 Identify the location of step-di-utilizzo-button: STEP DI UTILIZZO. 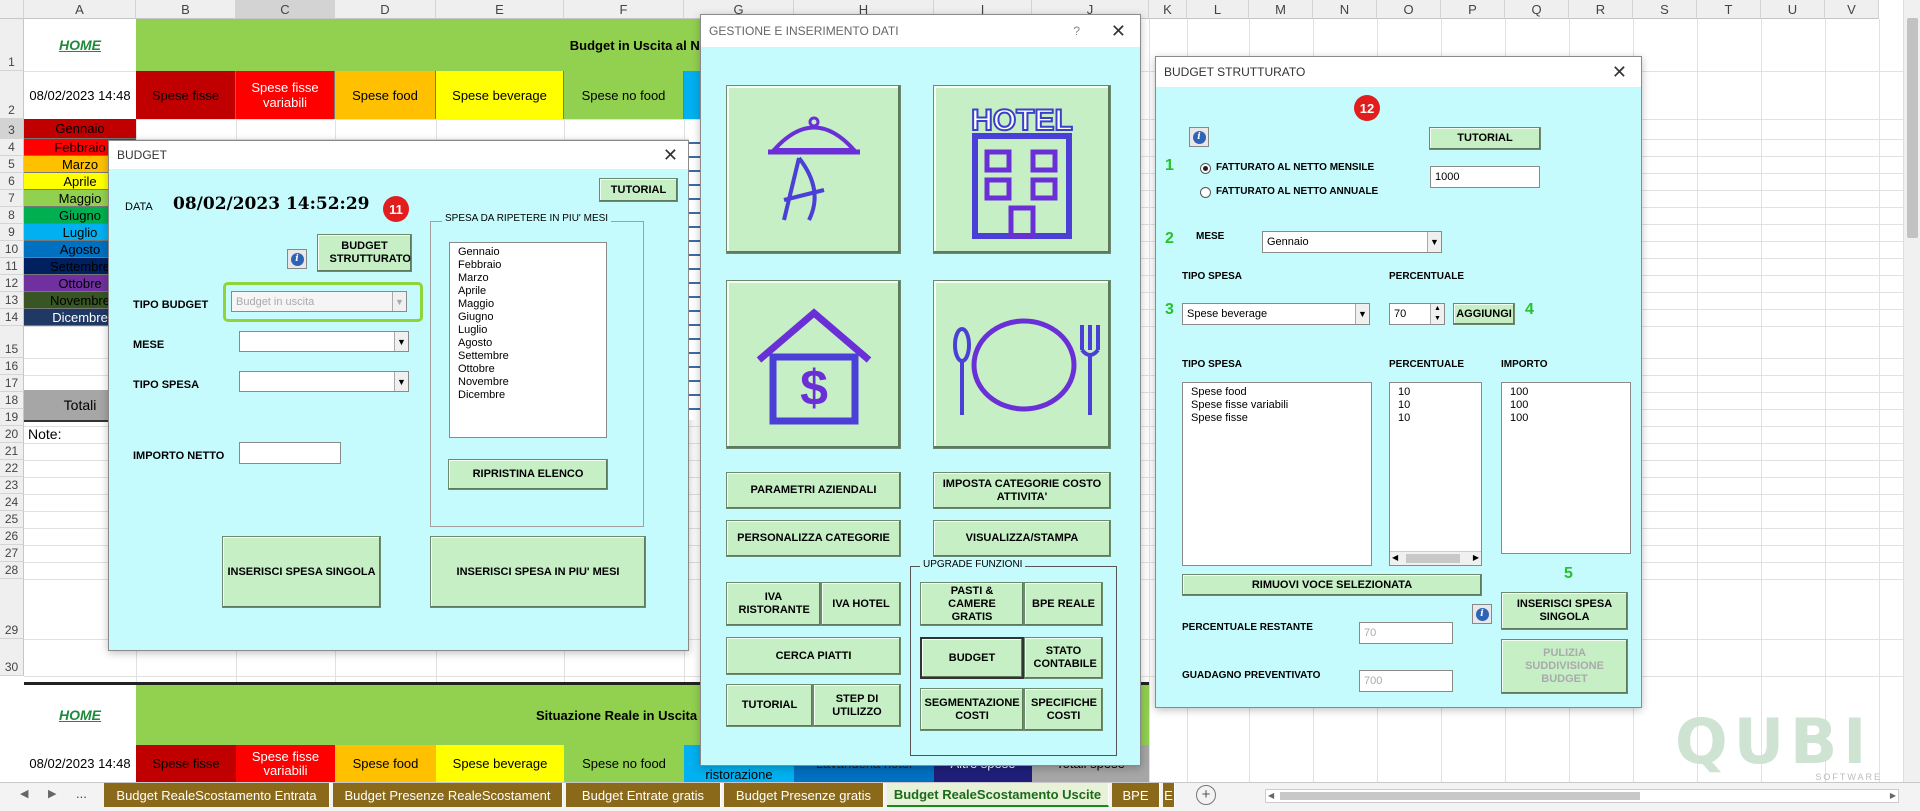
(857, 705).